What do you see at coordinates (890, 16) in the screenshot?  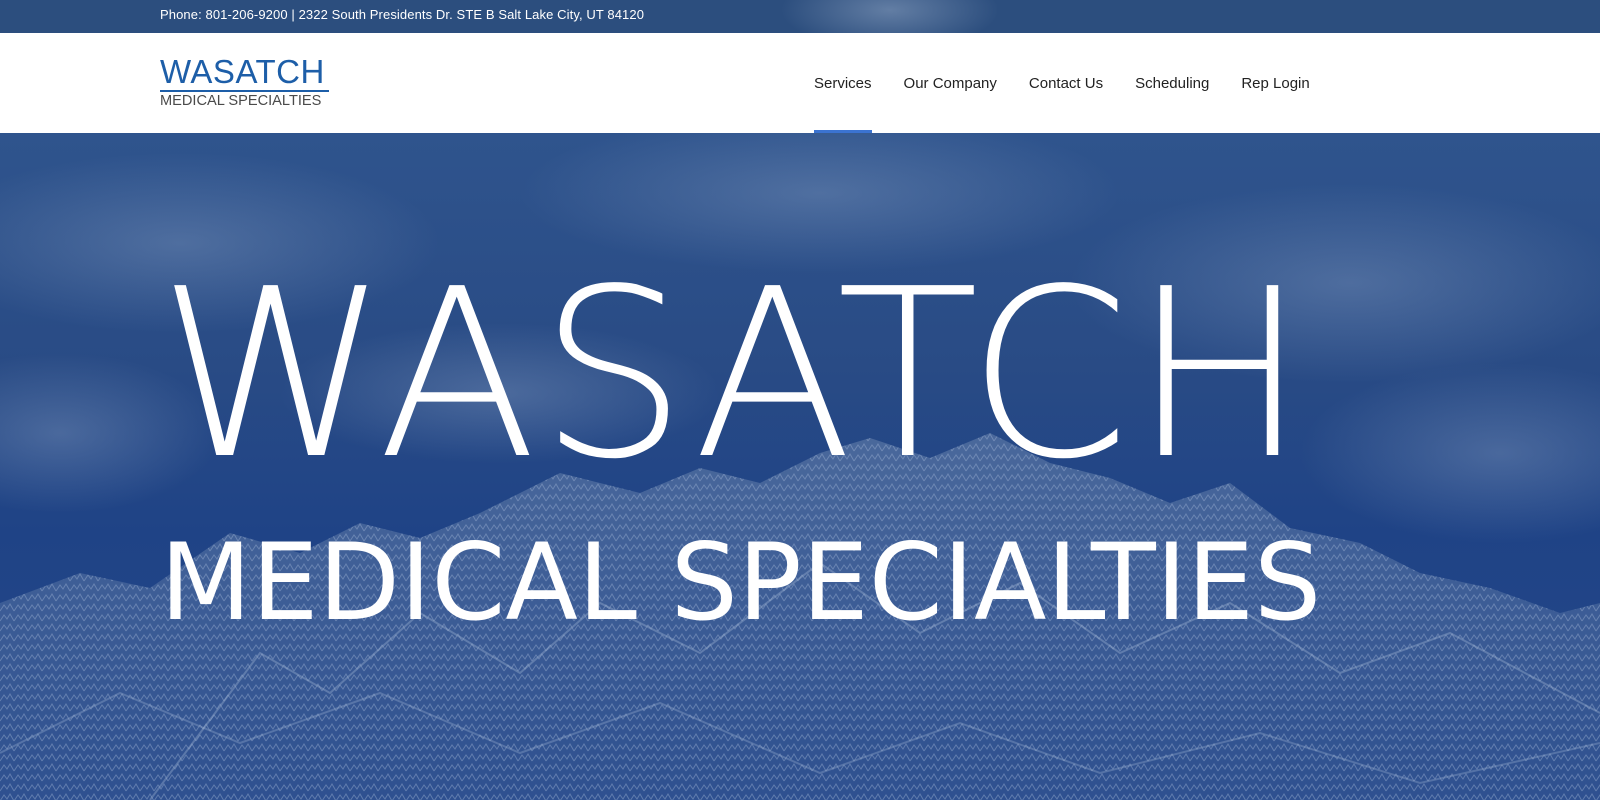 I see `background-cloud` at bounding box center [890, 16].